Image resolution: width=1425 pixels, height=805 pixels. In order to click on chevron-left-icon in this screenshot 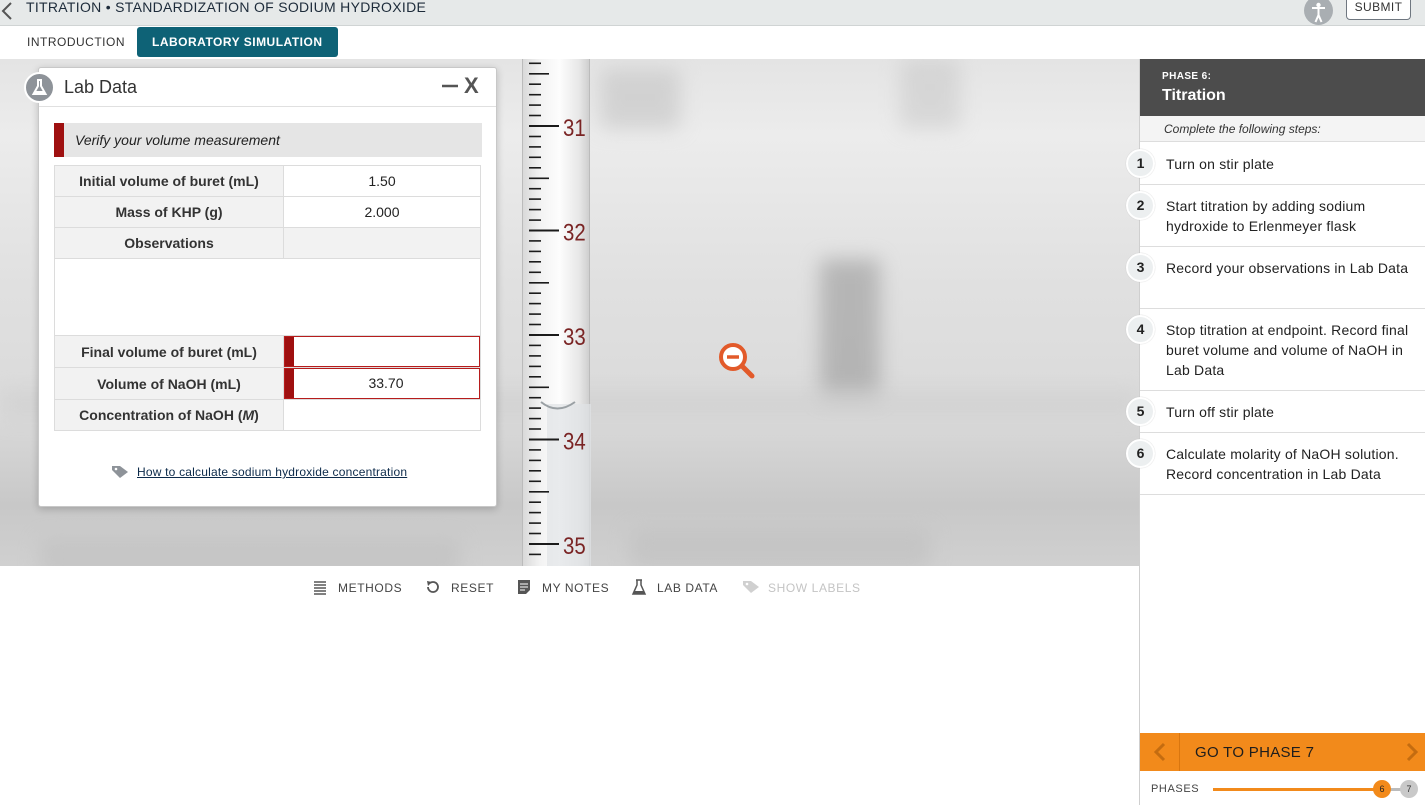, I will do `click(1159, 752)`.